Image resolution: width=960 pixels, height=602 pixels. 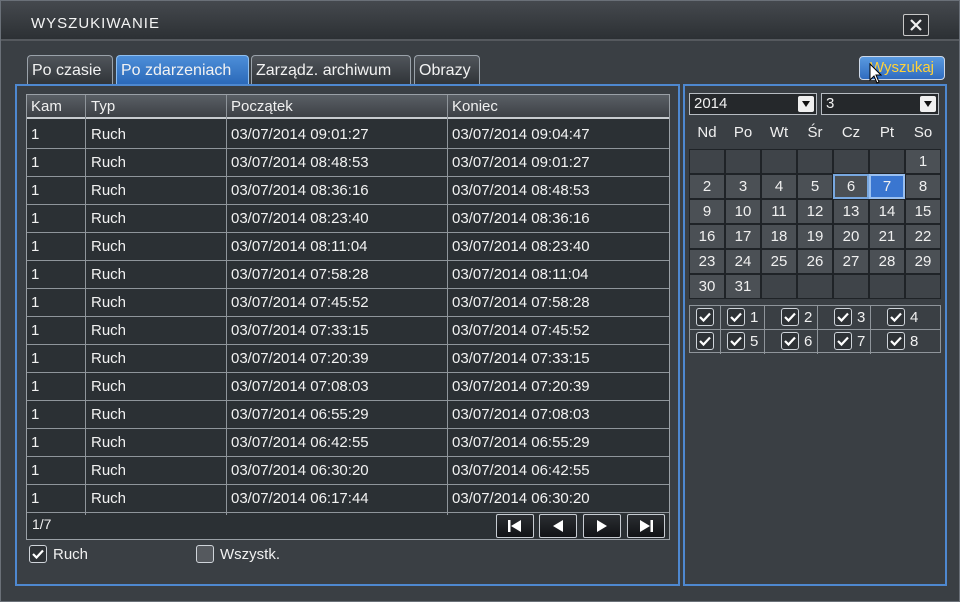 What do you see at coordinates (923, 161) in the screenshot?
I see `calendar-day: 1` at bounding box center [923, 161].